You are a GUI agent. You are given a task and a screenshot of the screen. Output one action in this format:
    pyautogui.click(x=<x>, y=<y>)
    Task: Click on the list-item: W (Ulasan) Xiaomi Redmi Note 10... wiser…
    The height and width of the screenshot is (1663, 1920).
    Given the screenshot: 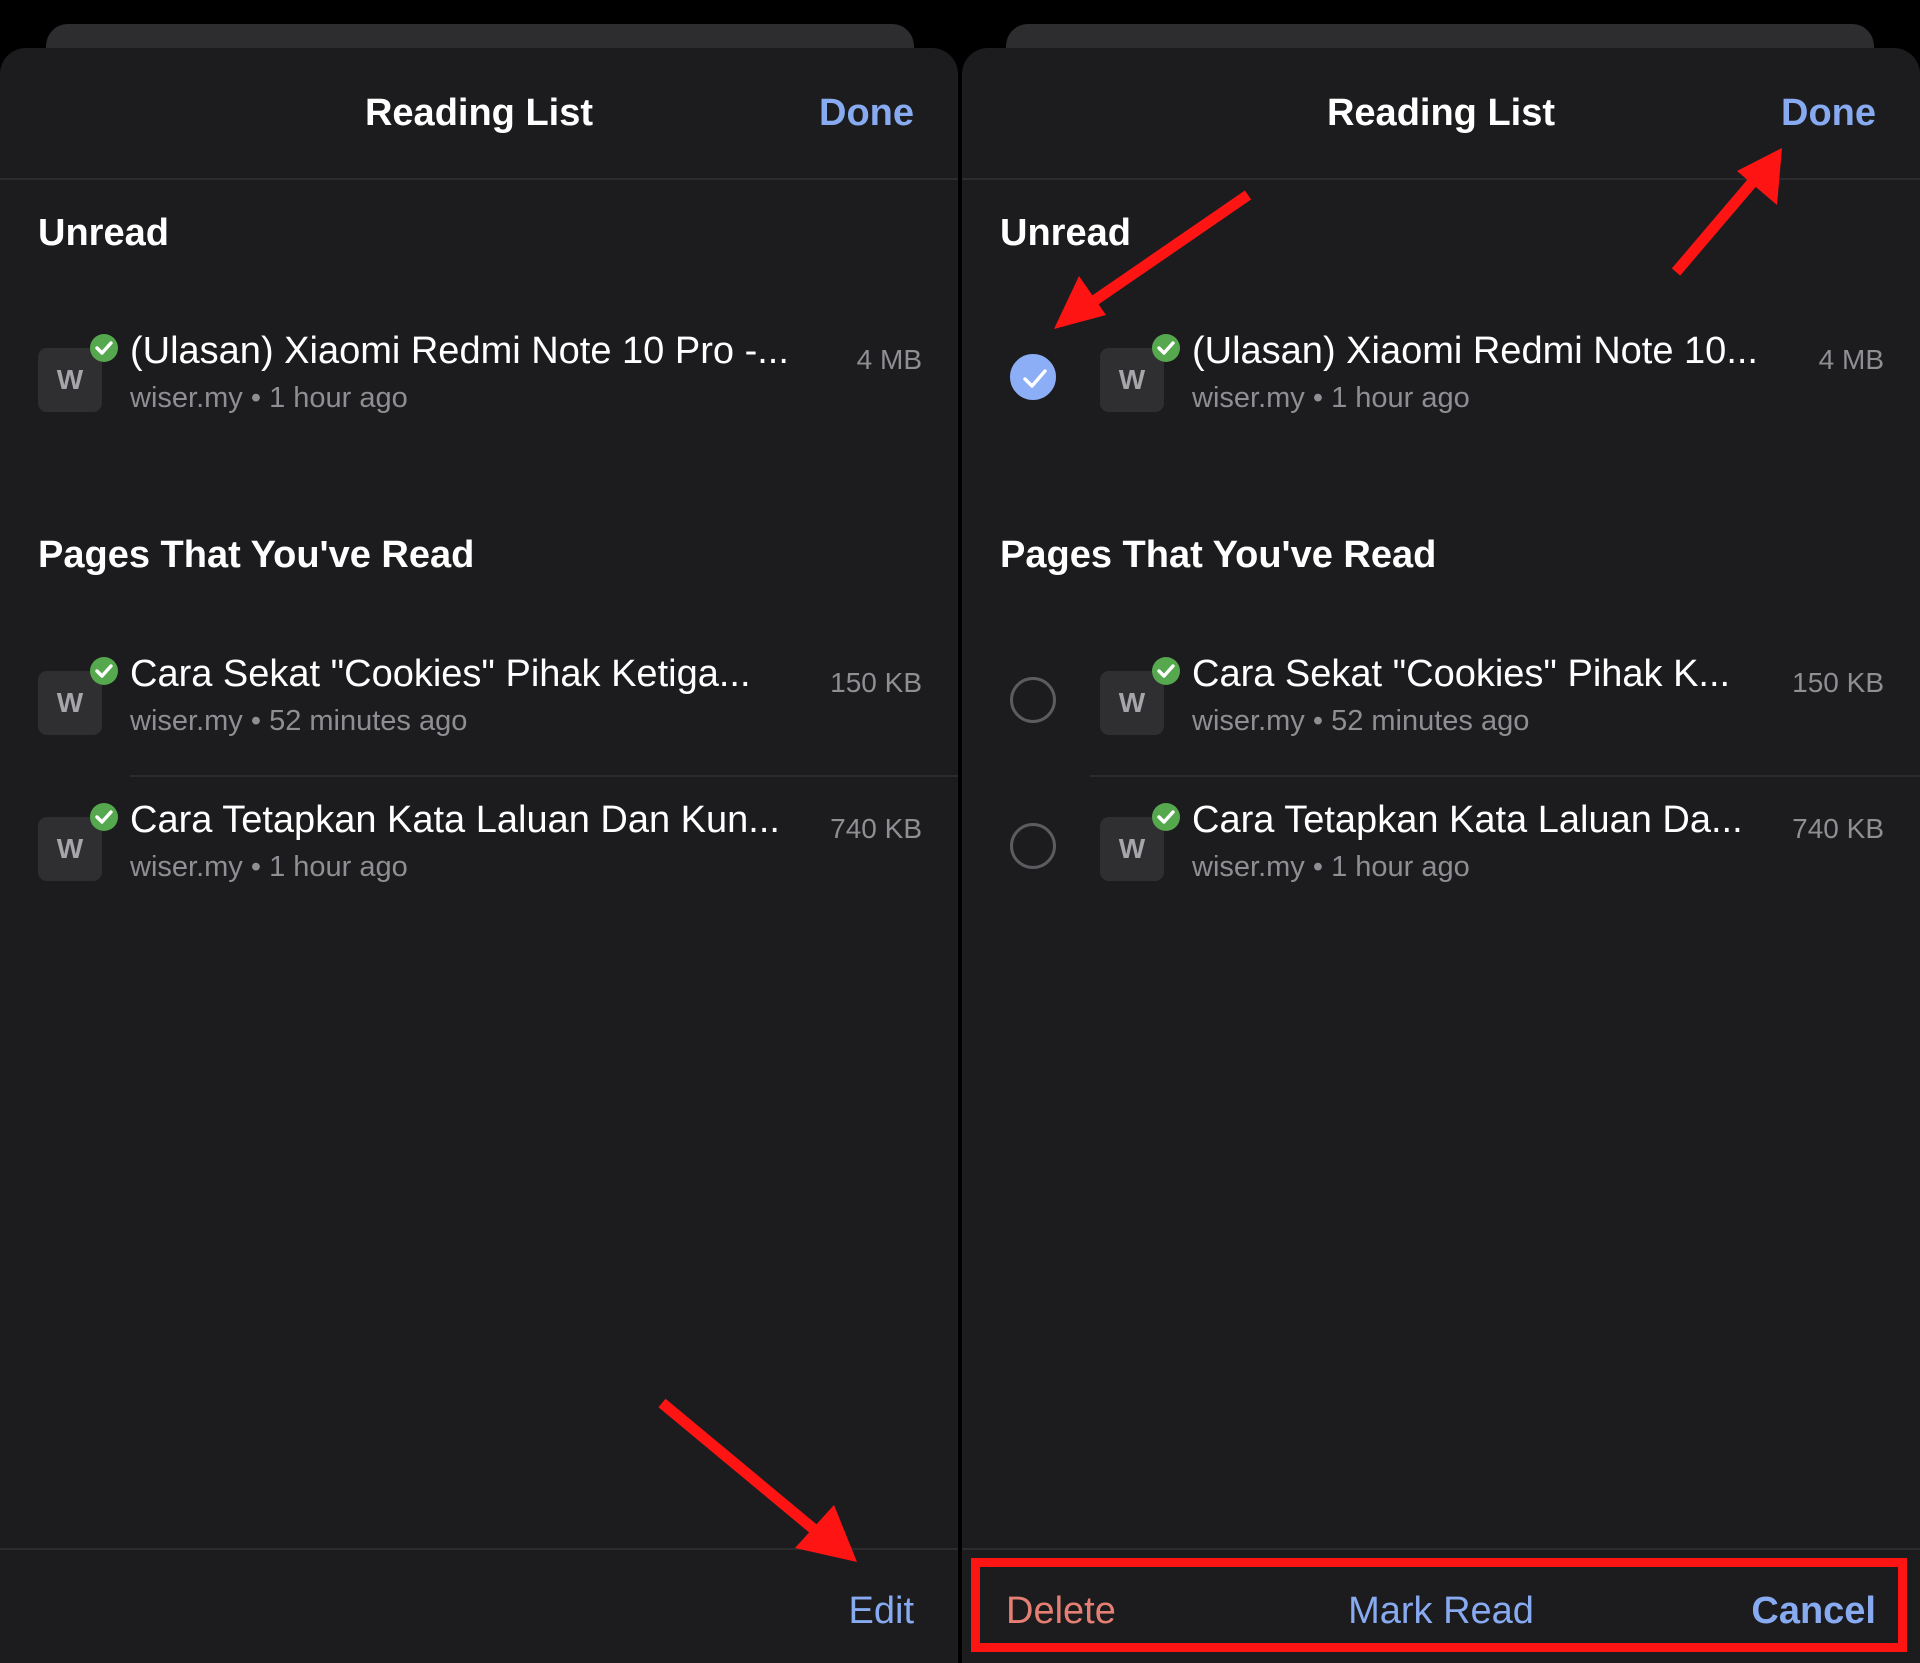 What is the action you would take?
    pyautogui.click(x=1441, y=384)
    